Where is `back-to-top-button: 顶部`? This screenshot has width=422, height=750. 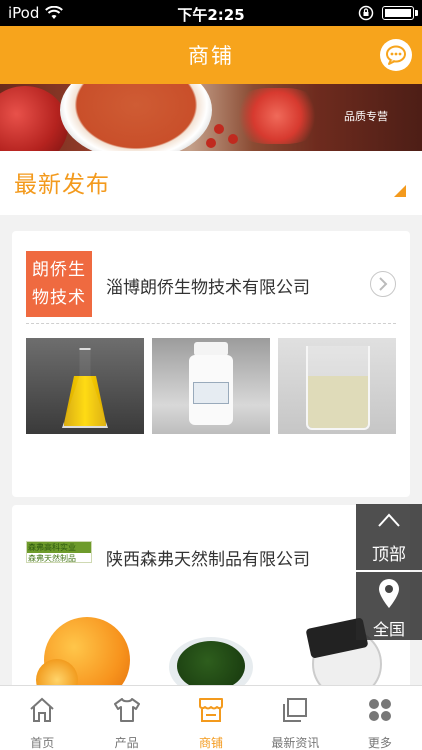 back-to-top-button: 顶部 is located at coordinates (389, 537).